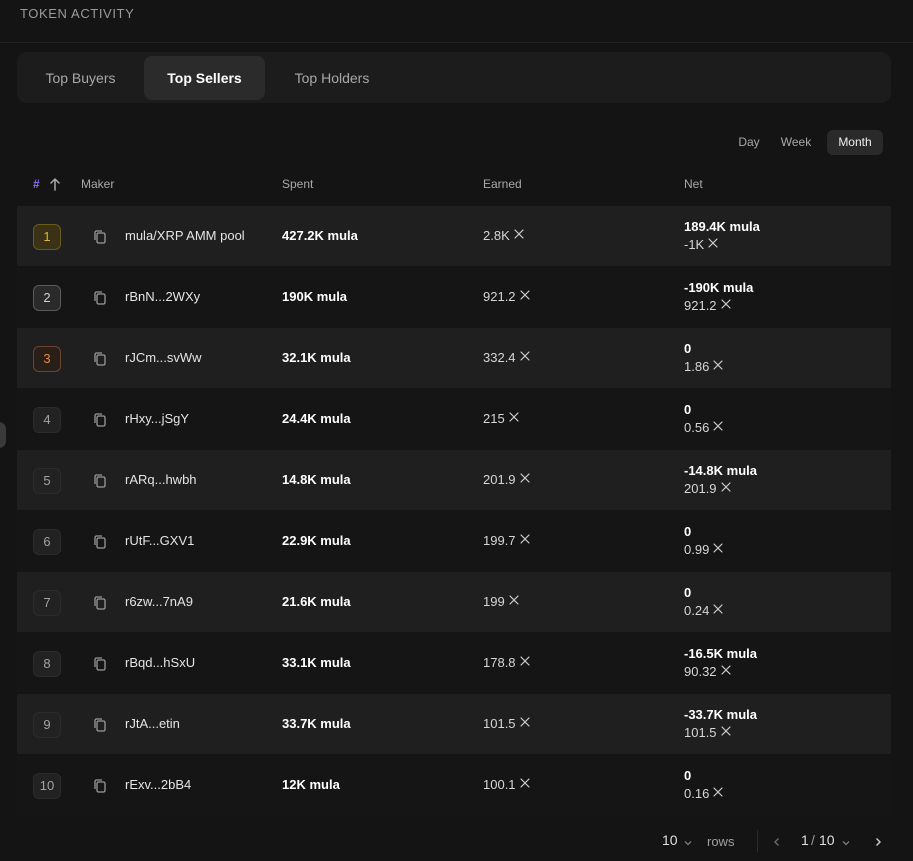 The height and width of the screenshot is (861, 913). I want to click on rank-badge: 7, so click(47, 603).